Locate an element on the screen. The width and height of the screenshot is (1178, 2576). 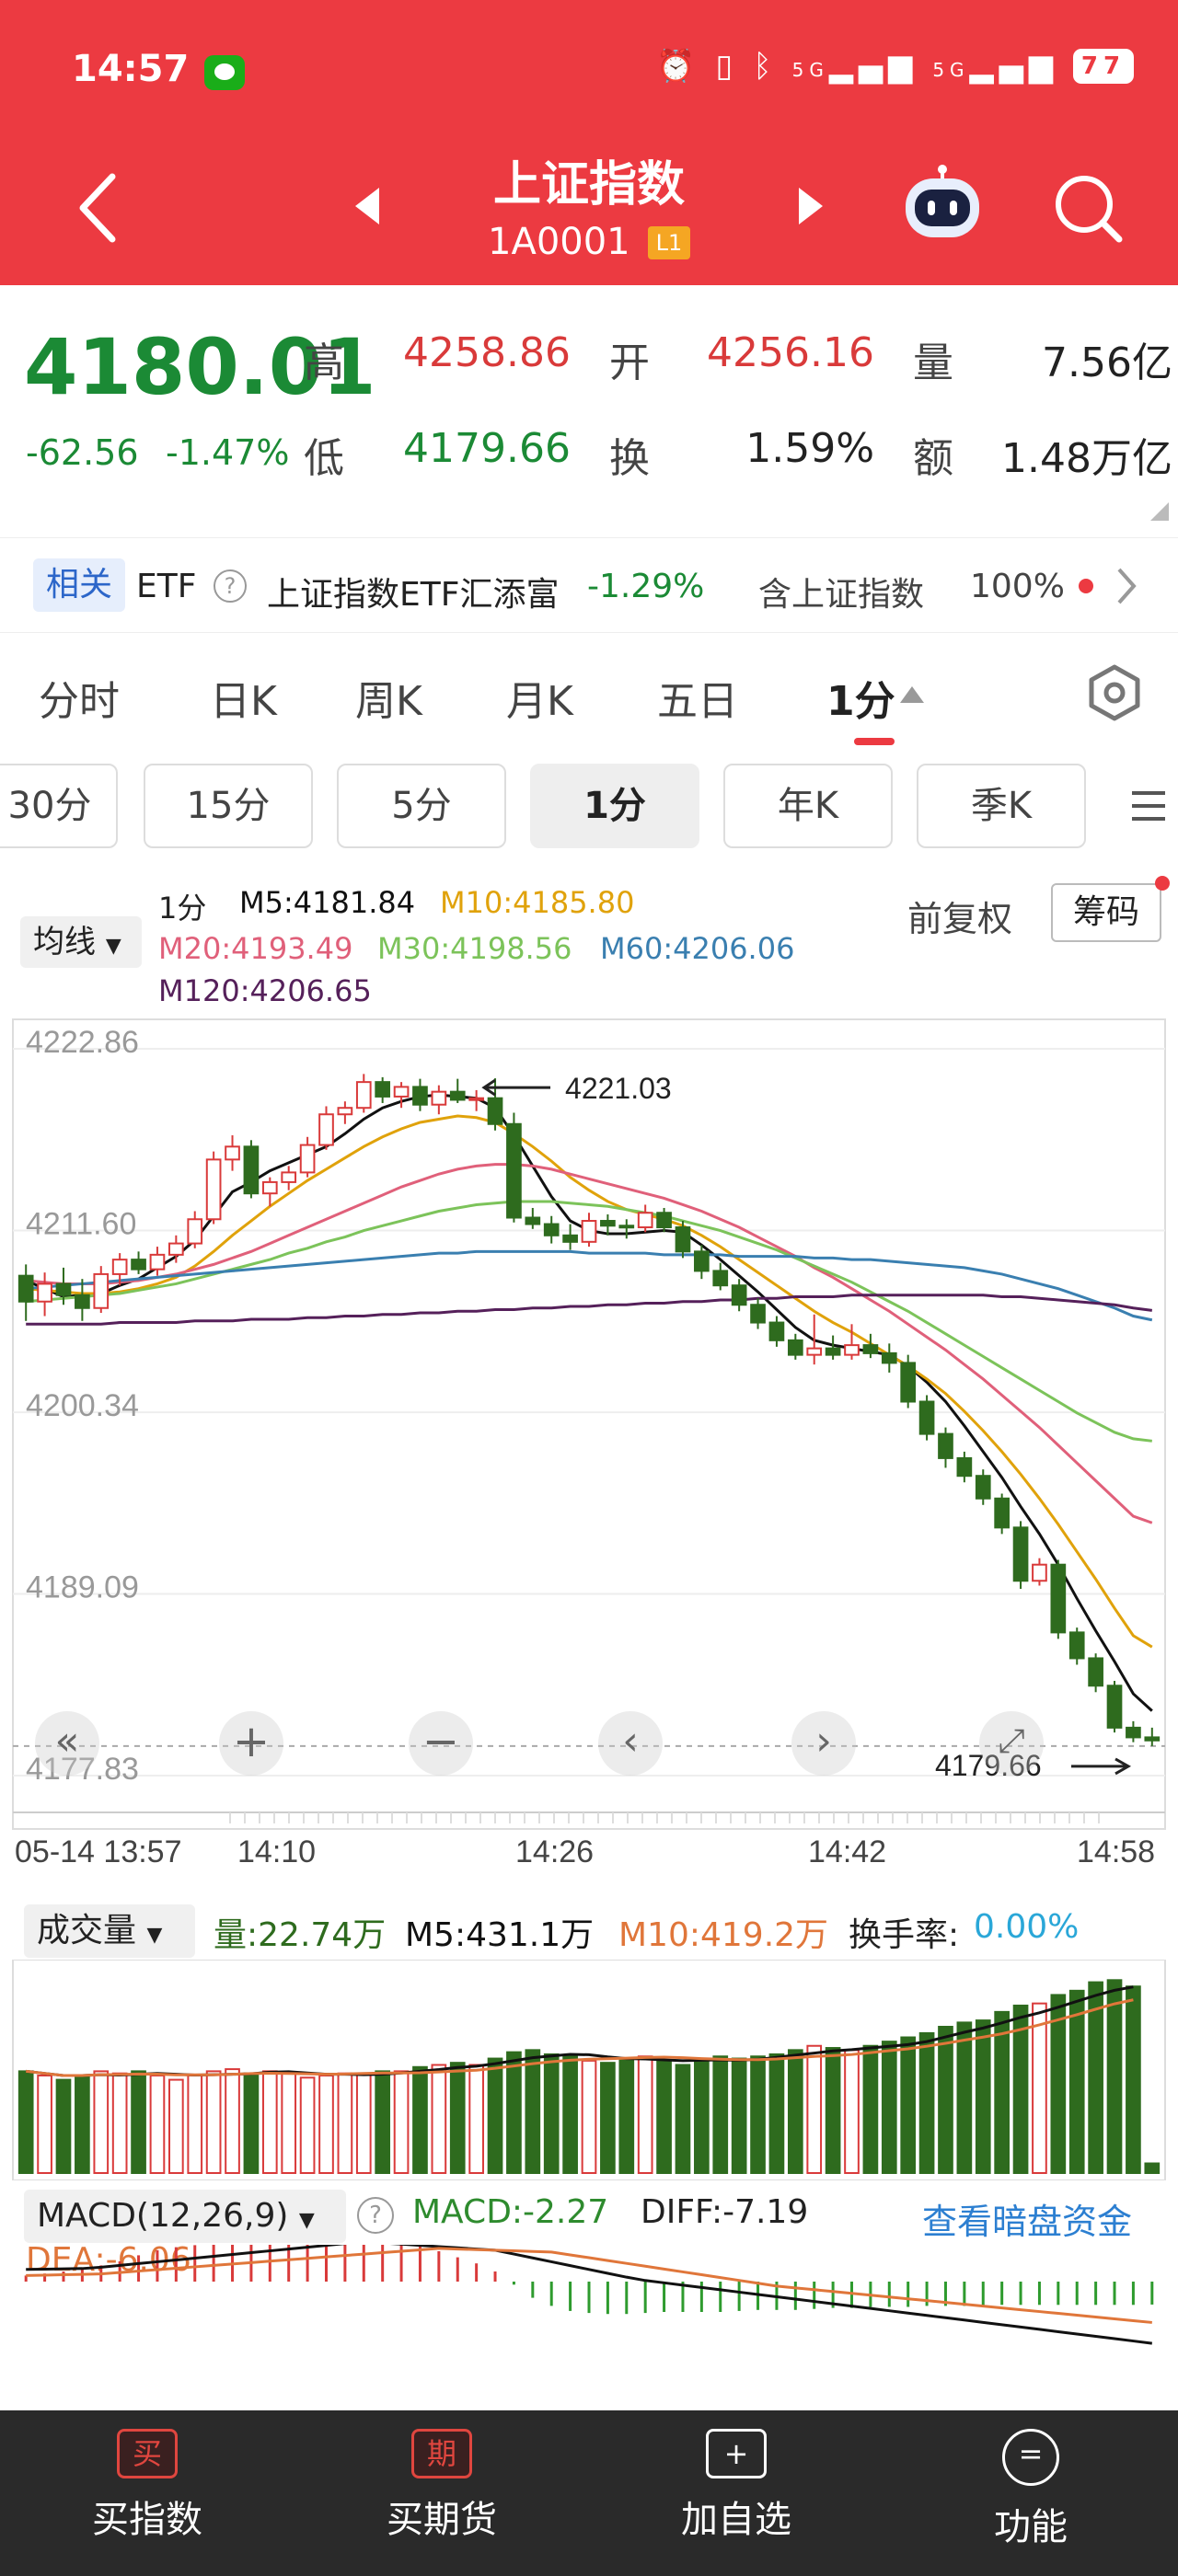
ma120-value: M120:4206.65 is located at coordinates (265, 991).